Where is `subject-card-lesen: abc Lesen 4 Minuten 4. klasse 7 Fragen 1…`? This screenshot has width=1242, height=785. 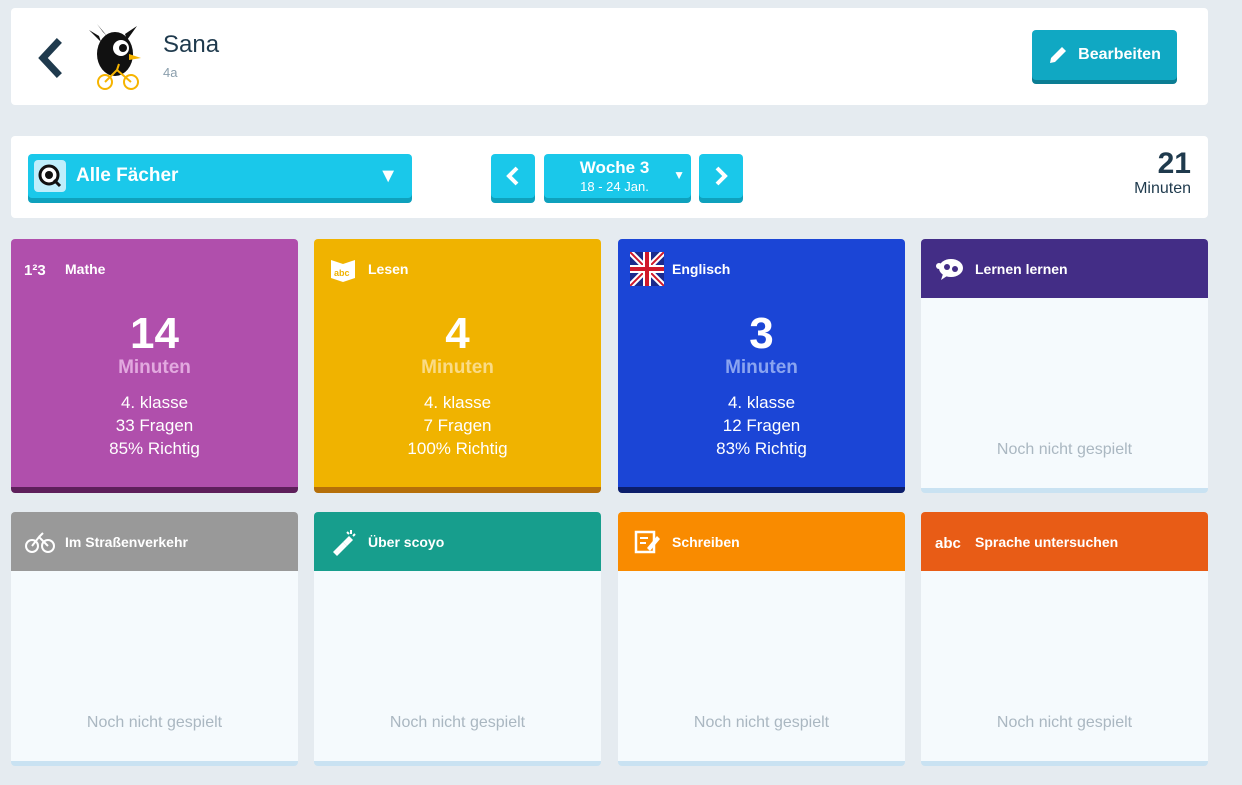 subject-card-lesen: abc Lesen 4 Minuten 4. klasse 7 Fragen 1… is located at coordinates (457, 366).